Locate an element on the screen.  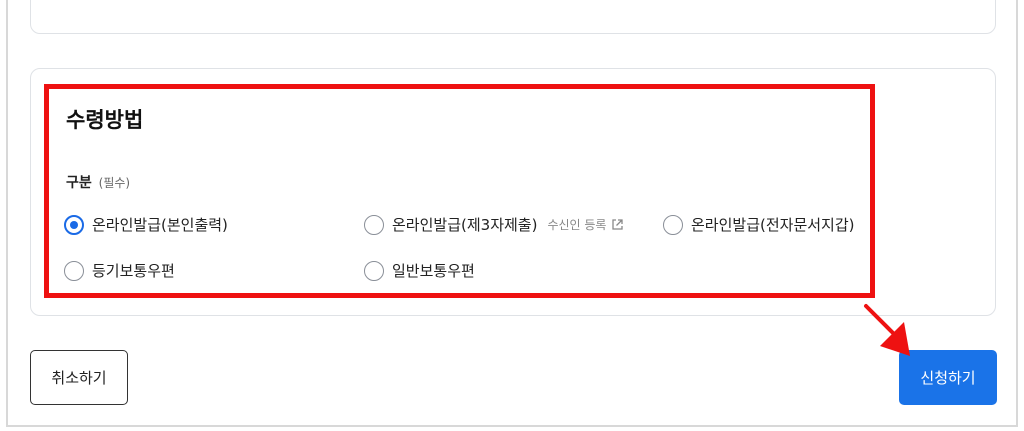
radio-label: 온라인발급(본인출력) is located at coordinates (160, 225).